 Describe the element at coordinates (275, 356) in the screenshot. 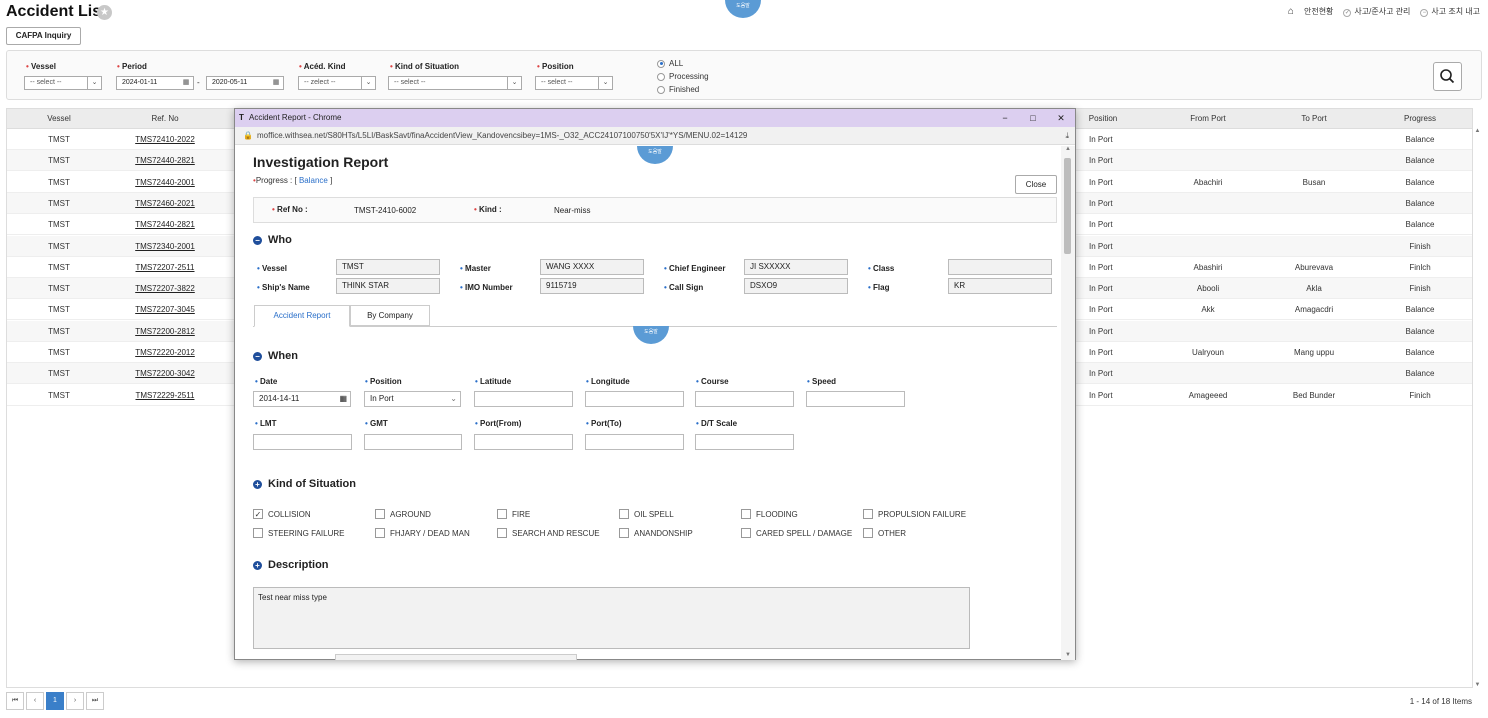

I see `when-section-title: − When` at that location.